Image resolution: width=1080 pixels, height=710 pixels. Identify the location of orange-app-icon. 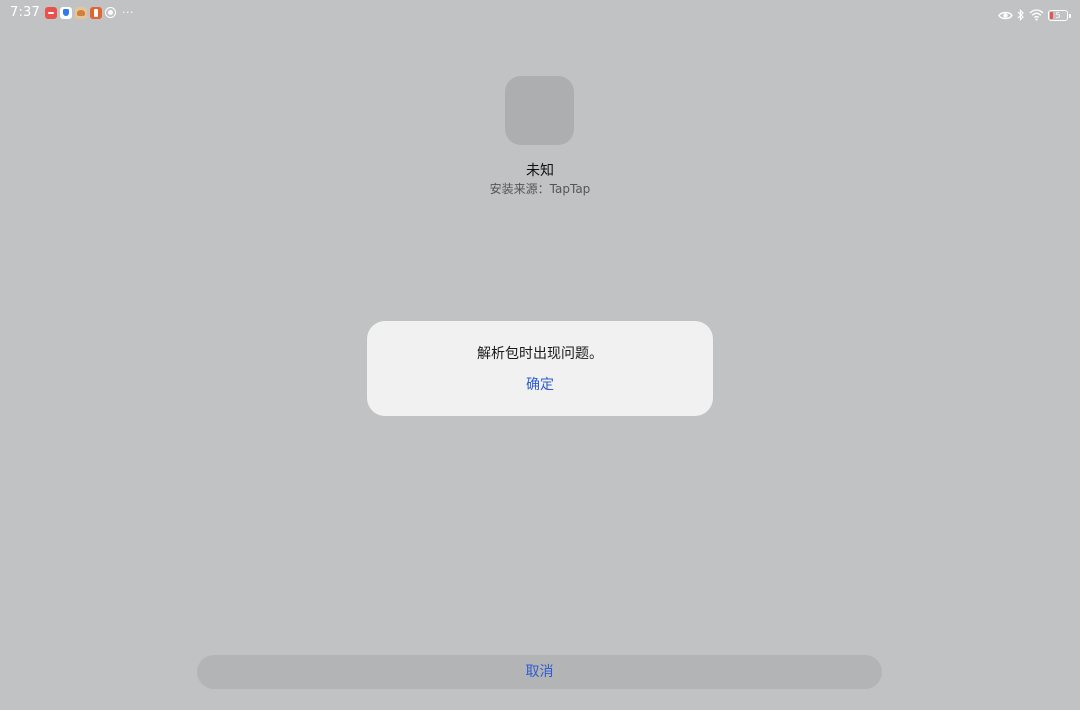
(96, 12).